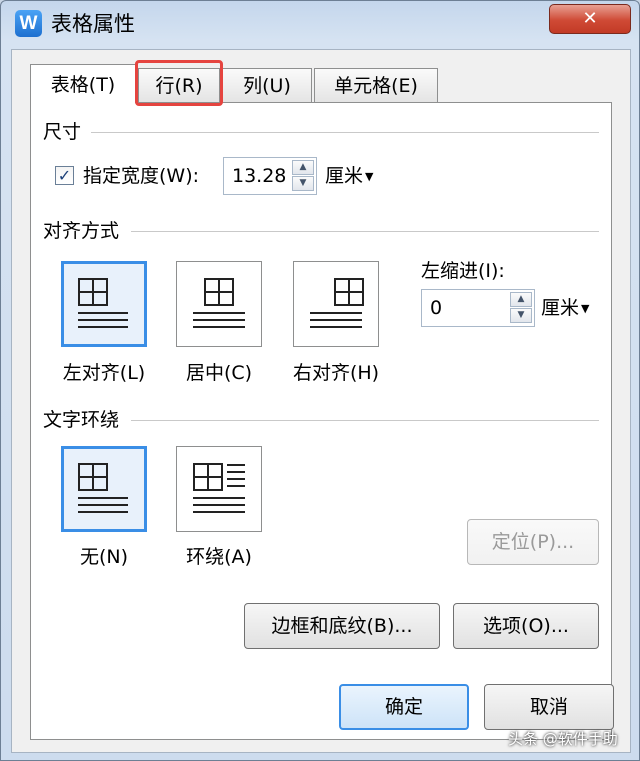  What do you see at coordinates (141, 176) in the screenshot?
I see `specify-width-label: 指定宽度(W):` at bounding box center [141, 176].